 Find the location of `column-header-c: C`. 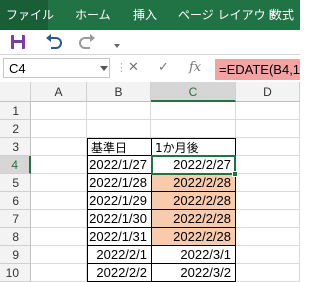

column-header-c: C is located at coordinates (193, 92).